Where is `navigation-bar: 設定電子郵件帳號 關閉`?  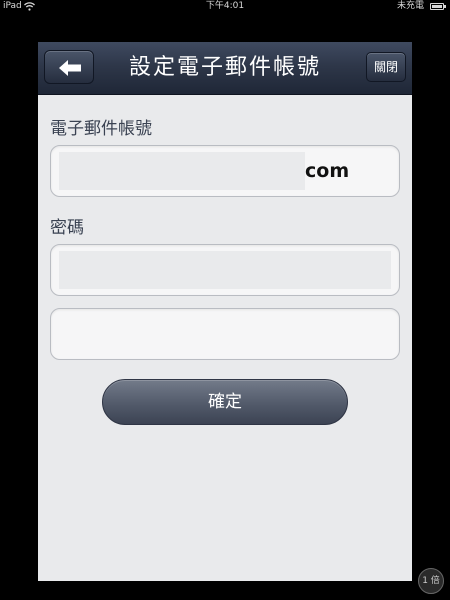 navigation-bar: 設定電子郵件帳號 關閉 is located at coordinates (225, 68).